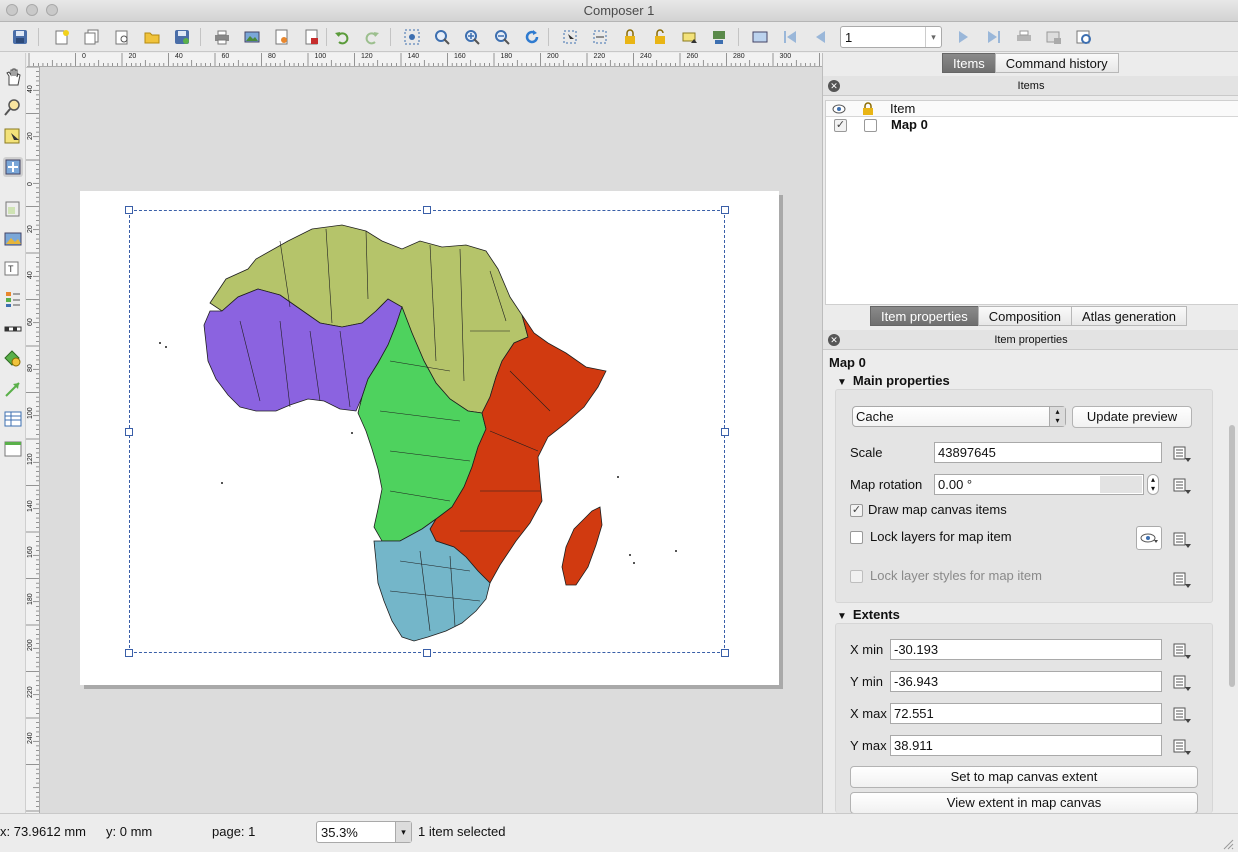 The height and width of the screenshot is (852, 1238). Describe the element at coordinates (412, 37) in the screenshot. I see `zoom-full-icon` at that location.